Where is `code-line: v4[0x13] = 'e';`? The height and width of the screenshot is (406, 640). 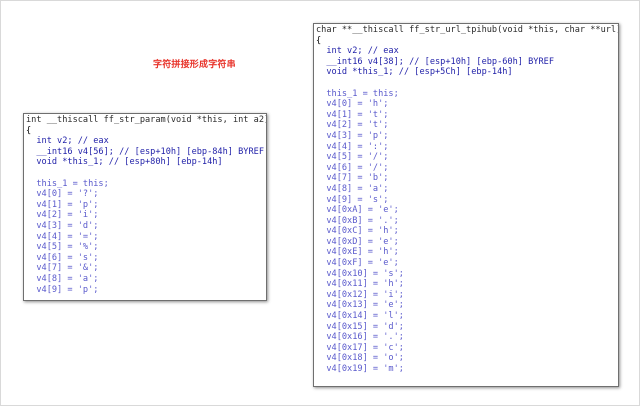 code-line: v4[0x13] = 'e'; is located at coordinates (360, 305).